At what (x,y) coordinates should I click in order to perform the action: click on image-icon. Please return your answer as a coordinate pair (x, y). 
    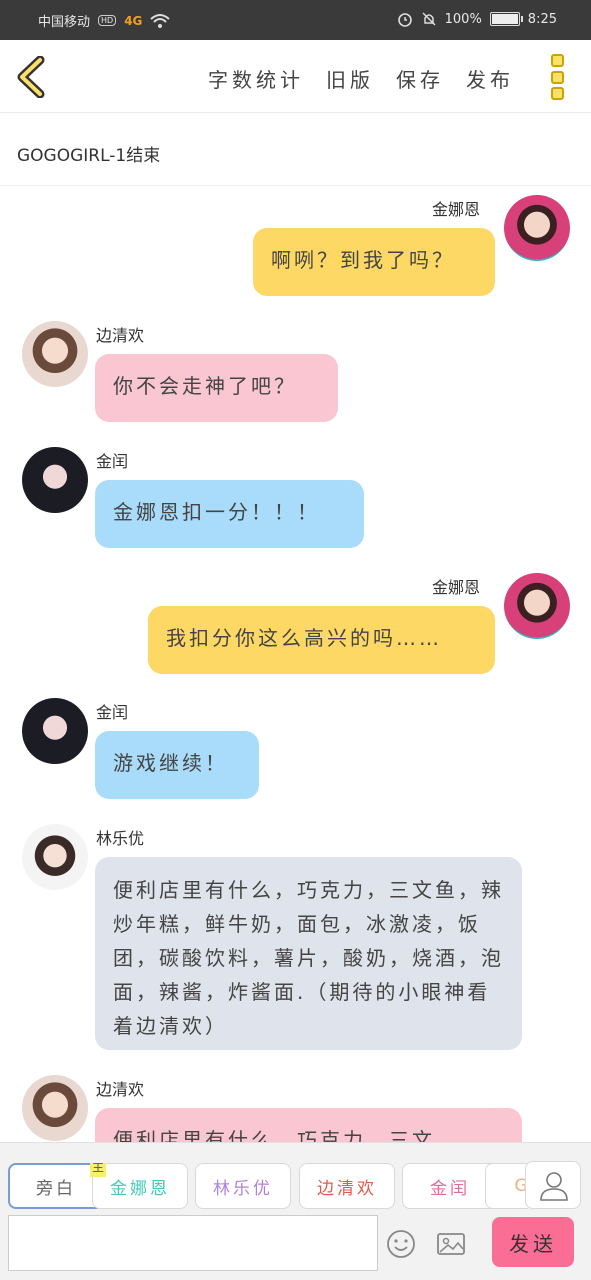
    Looking at the image, I should click on (451, 1244).